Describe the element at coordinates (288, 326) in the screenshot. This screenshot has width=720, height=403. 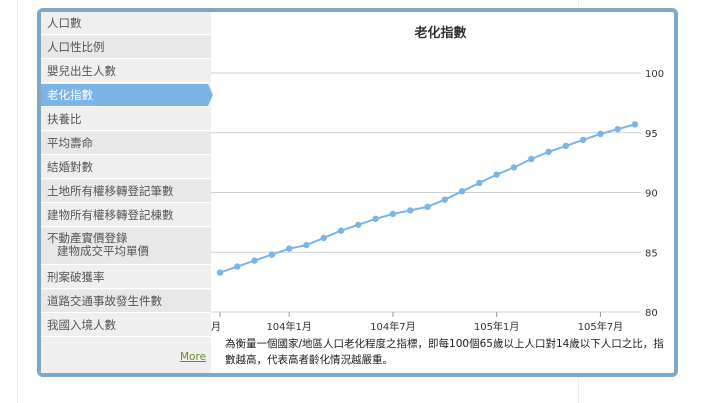
I see `x-tick-label: 104年1月` at that location.